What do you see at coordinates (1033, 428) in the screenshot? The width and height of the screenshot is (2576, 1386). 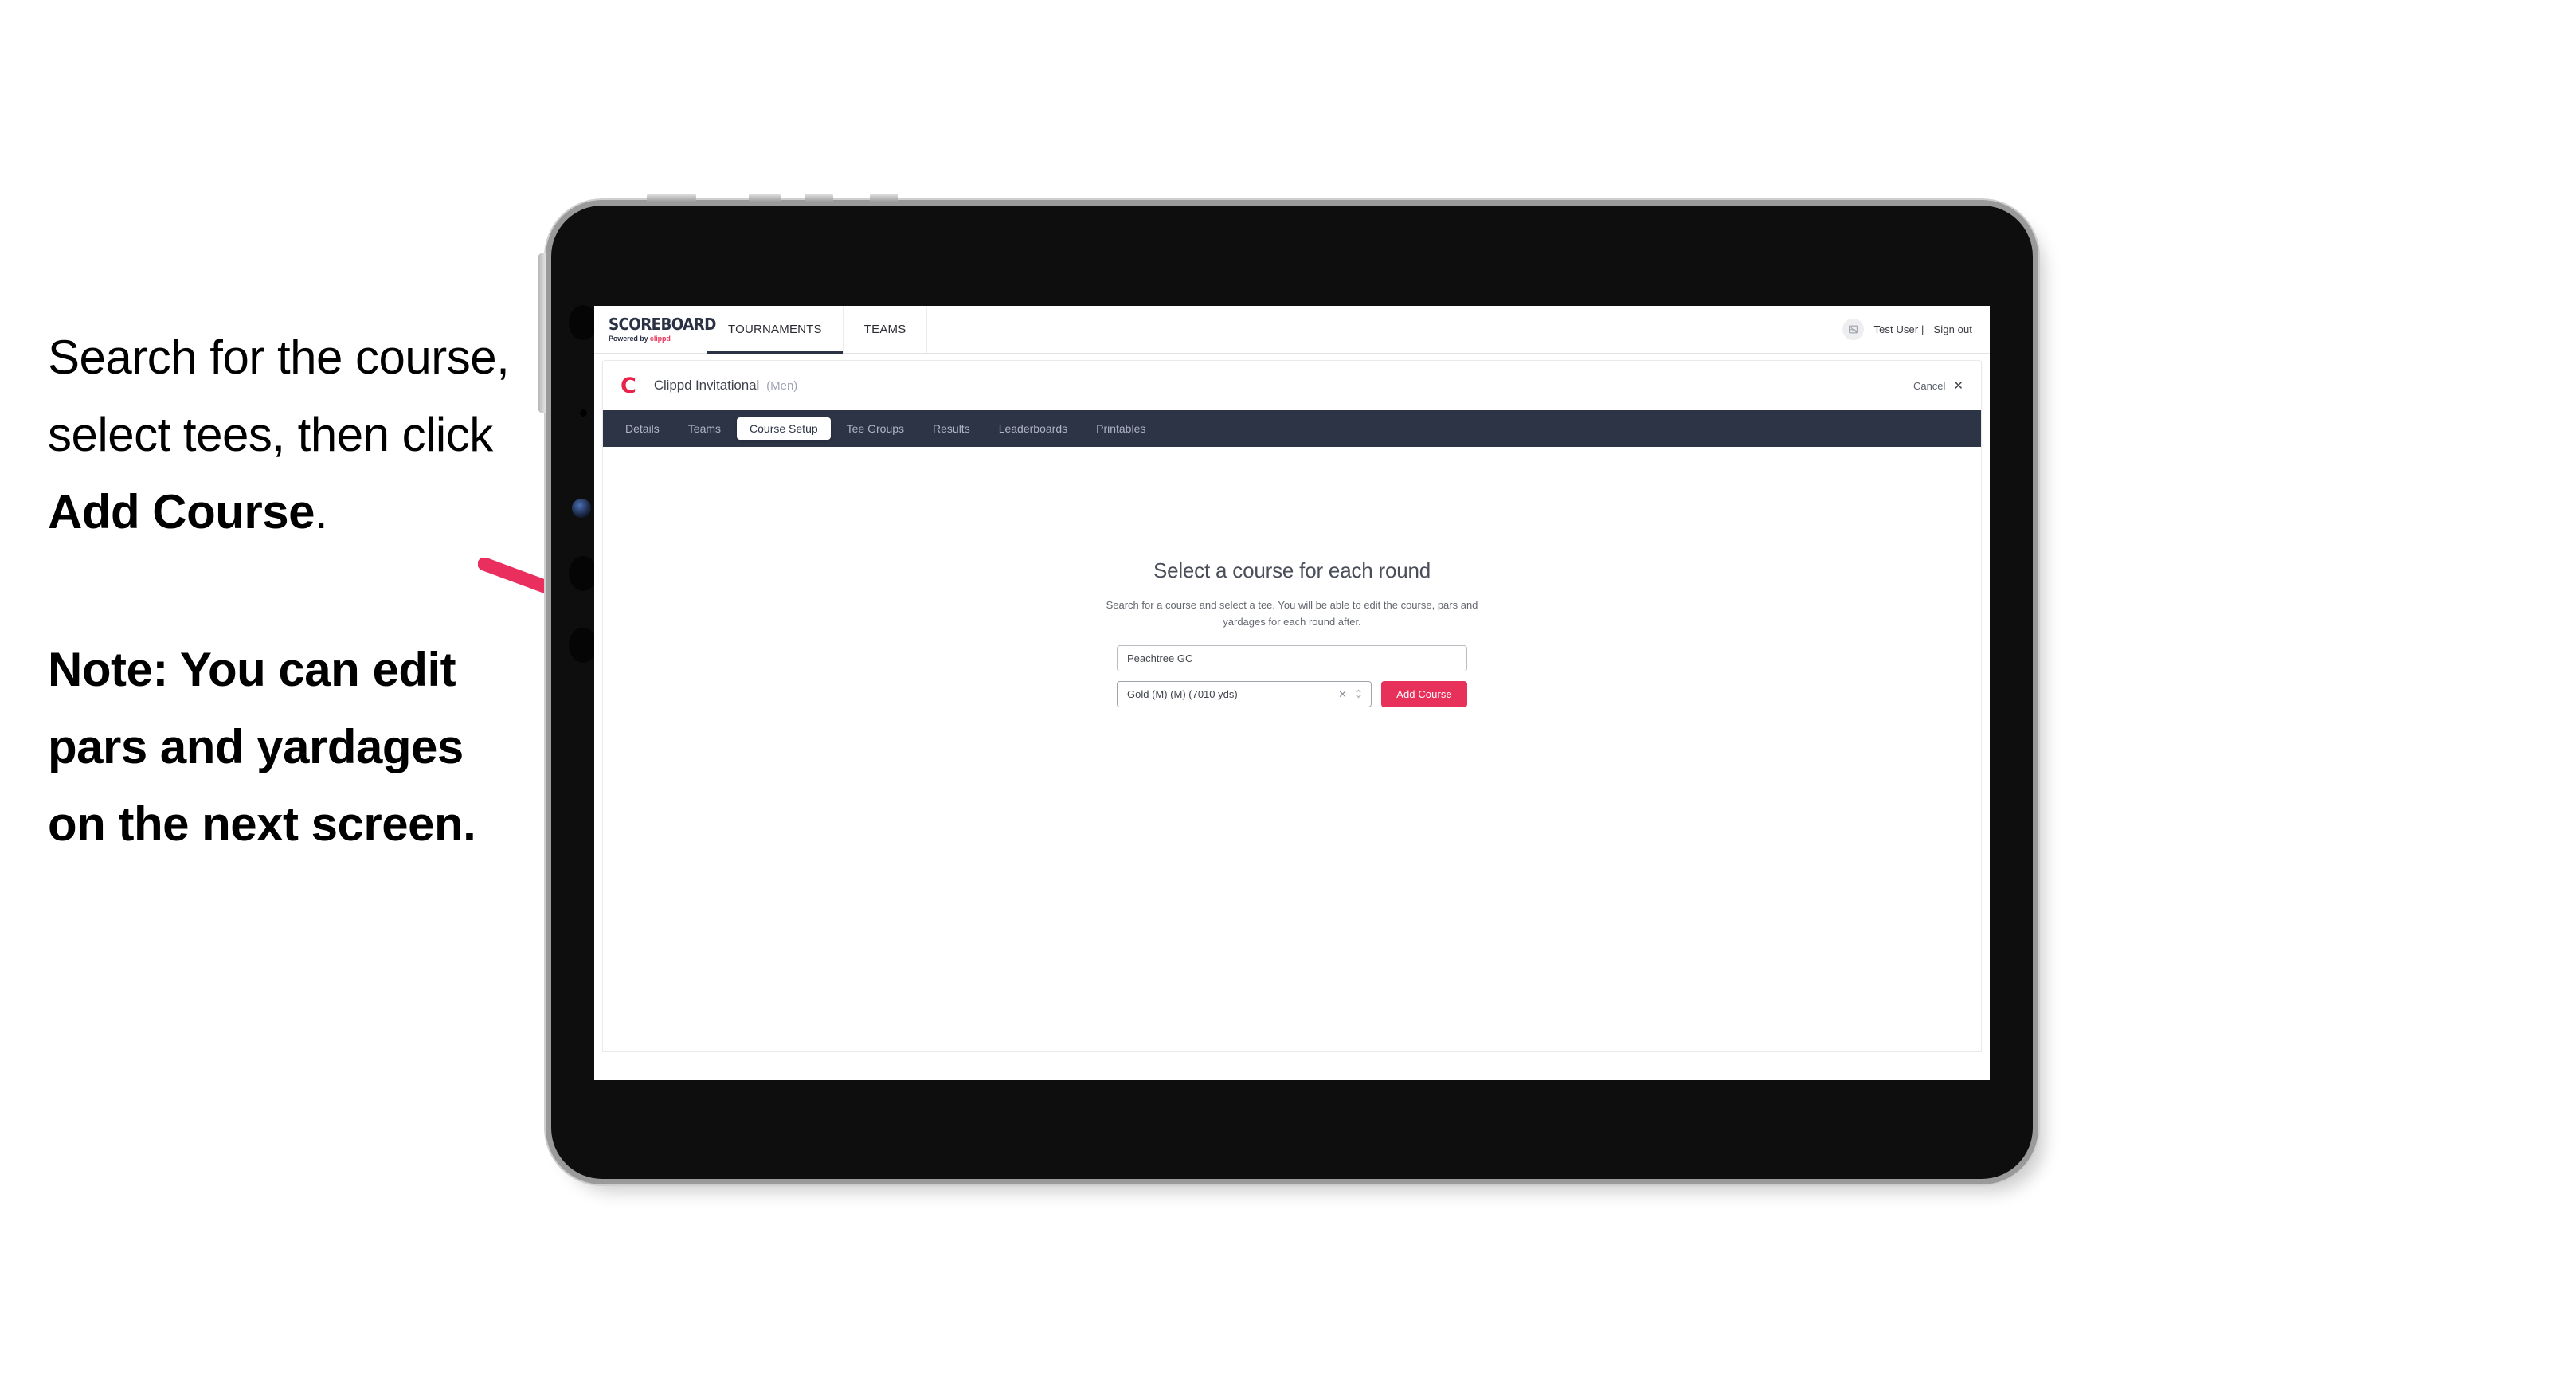 I see `tab-leaderboards: Leaderboards` at bounding box center [1033, 428].